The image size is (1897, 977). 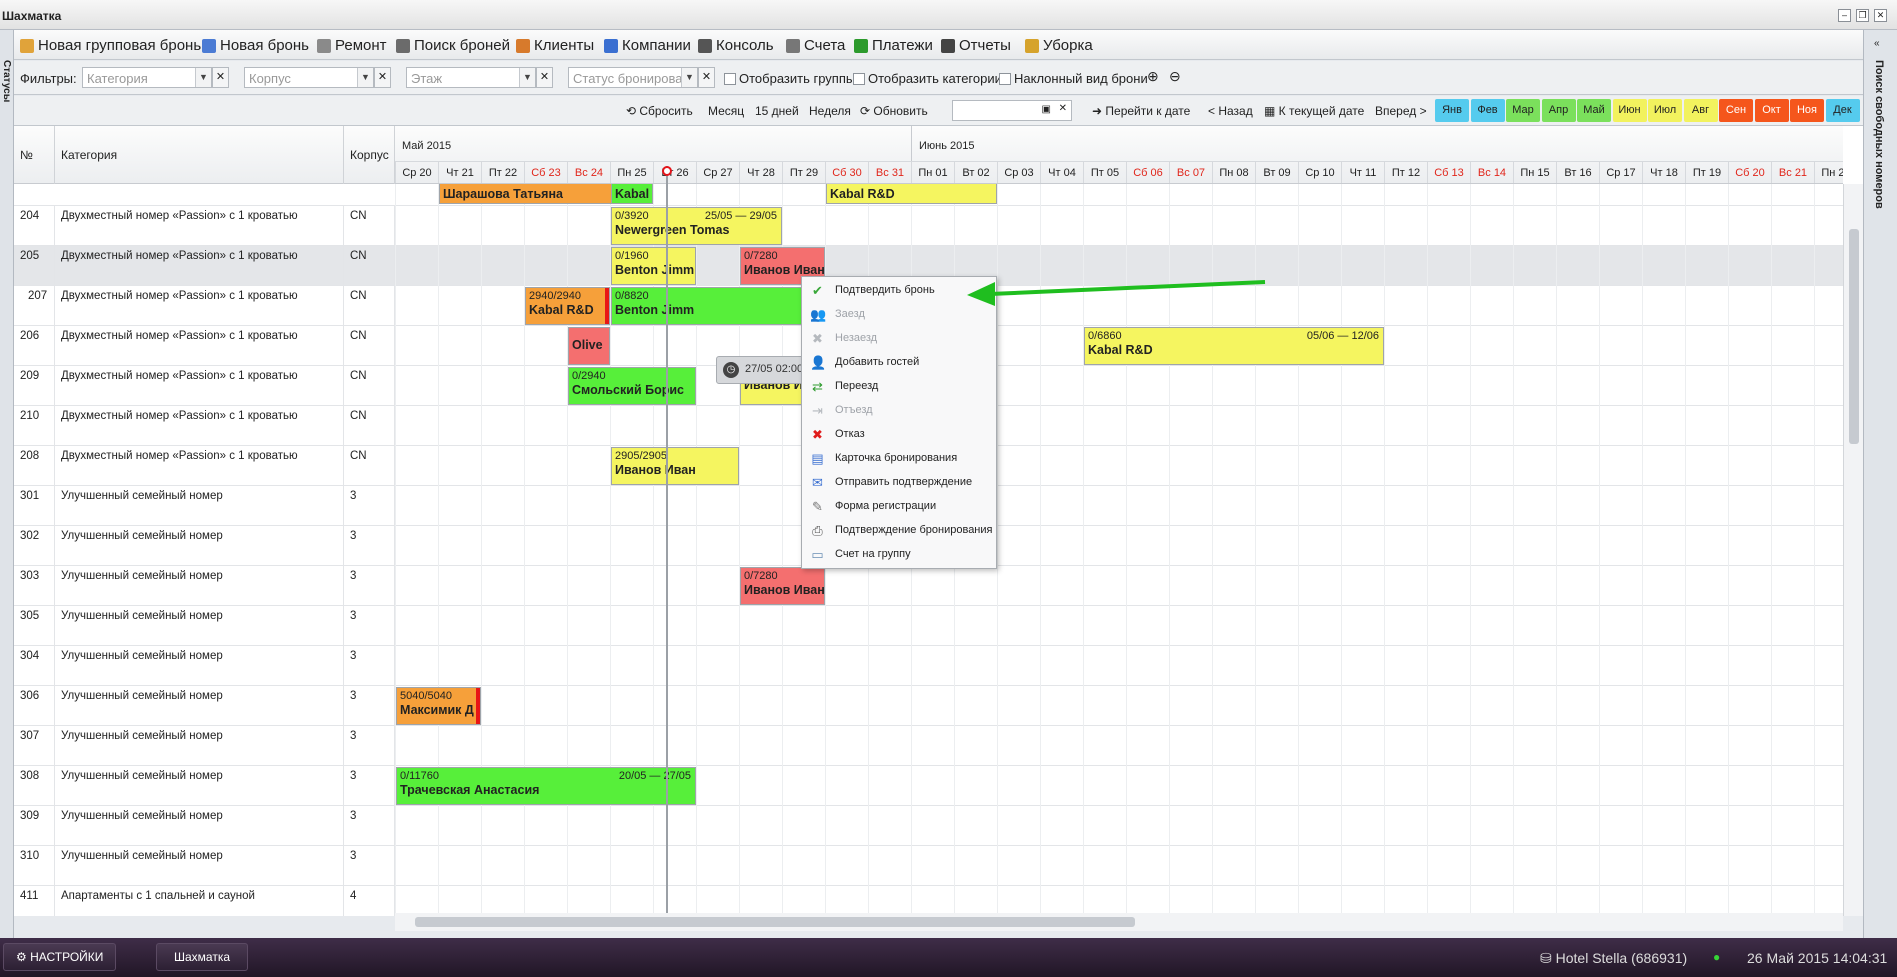 I want to click on restore-button: ❐, so click(x=1862, y=15).